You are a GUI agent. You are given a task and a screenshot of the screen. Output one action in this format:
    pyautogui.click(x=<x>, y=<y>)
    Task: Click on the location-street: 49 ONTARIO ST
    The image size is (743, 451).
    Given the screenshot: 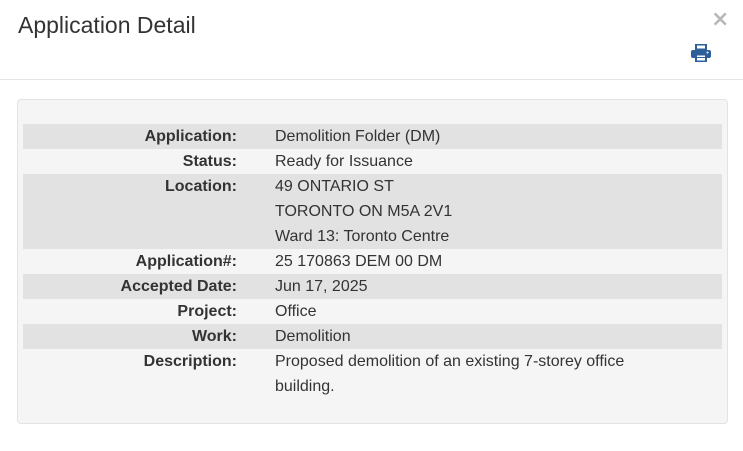 What is the action you would take?
    pyautogui.click(x=334, y=186)
    